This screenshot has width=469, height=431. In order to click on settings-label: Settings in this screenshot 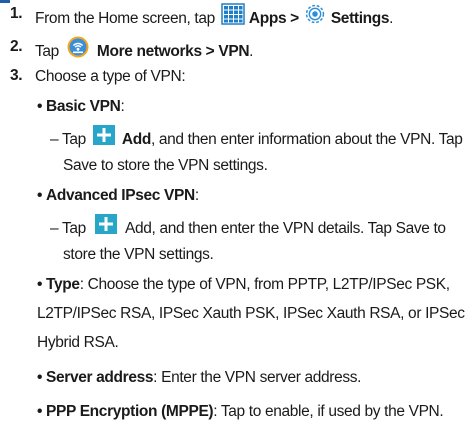, I will do `click(360, 19)`.